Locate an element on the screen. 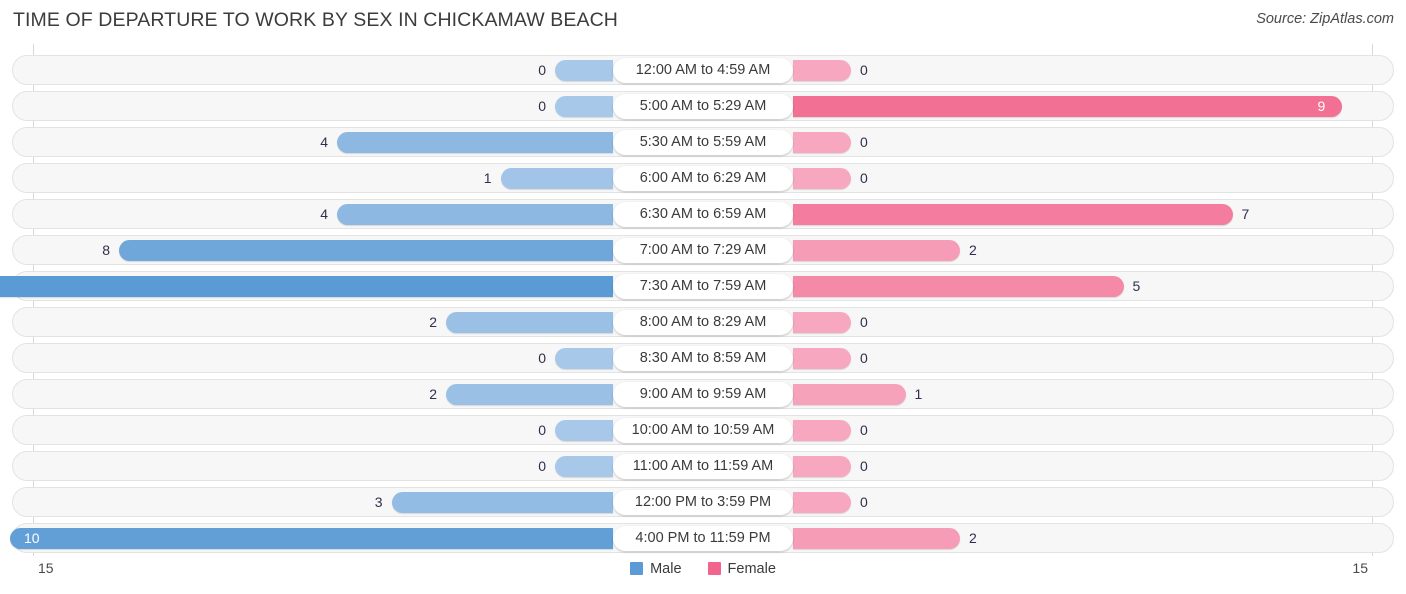  category-label: 9:00 AM to 9:59 AM is located at coordinates (703, 394).